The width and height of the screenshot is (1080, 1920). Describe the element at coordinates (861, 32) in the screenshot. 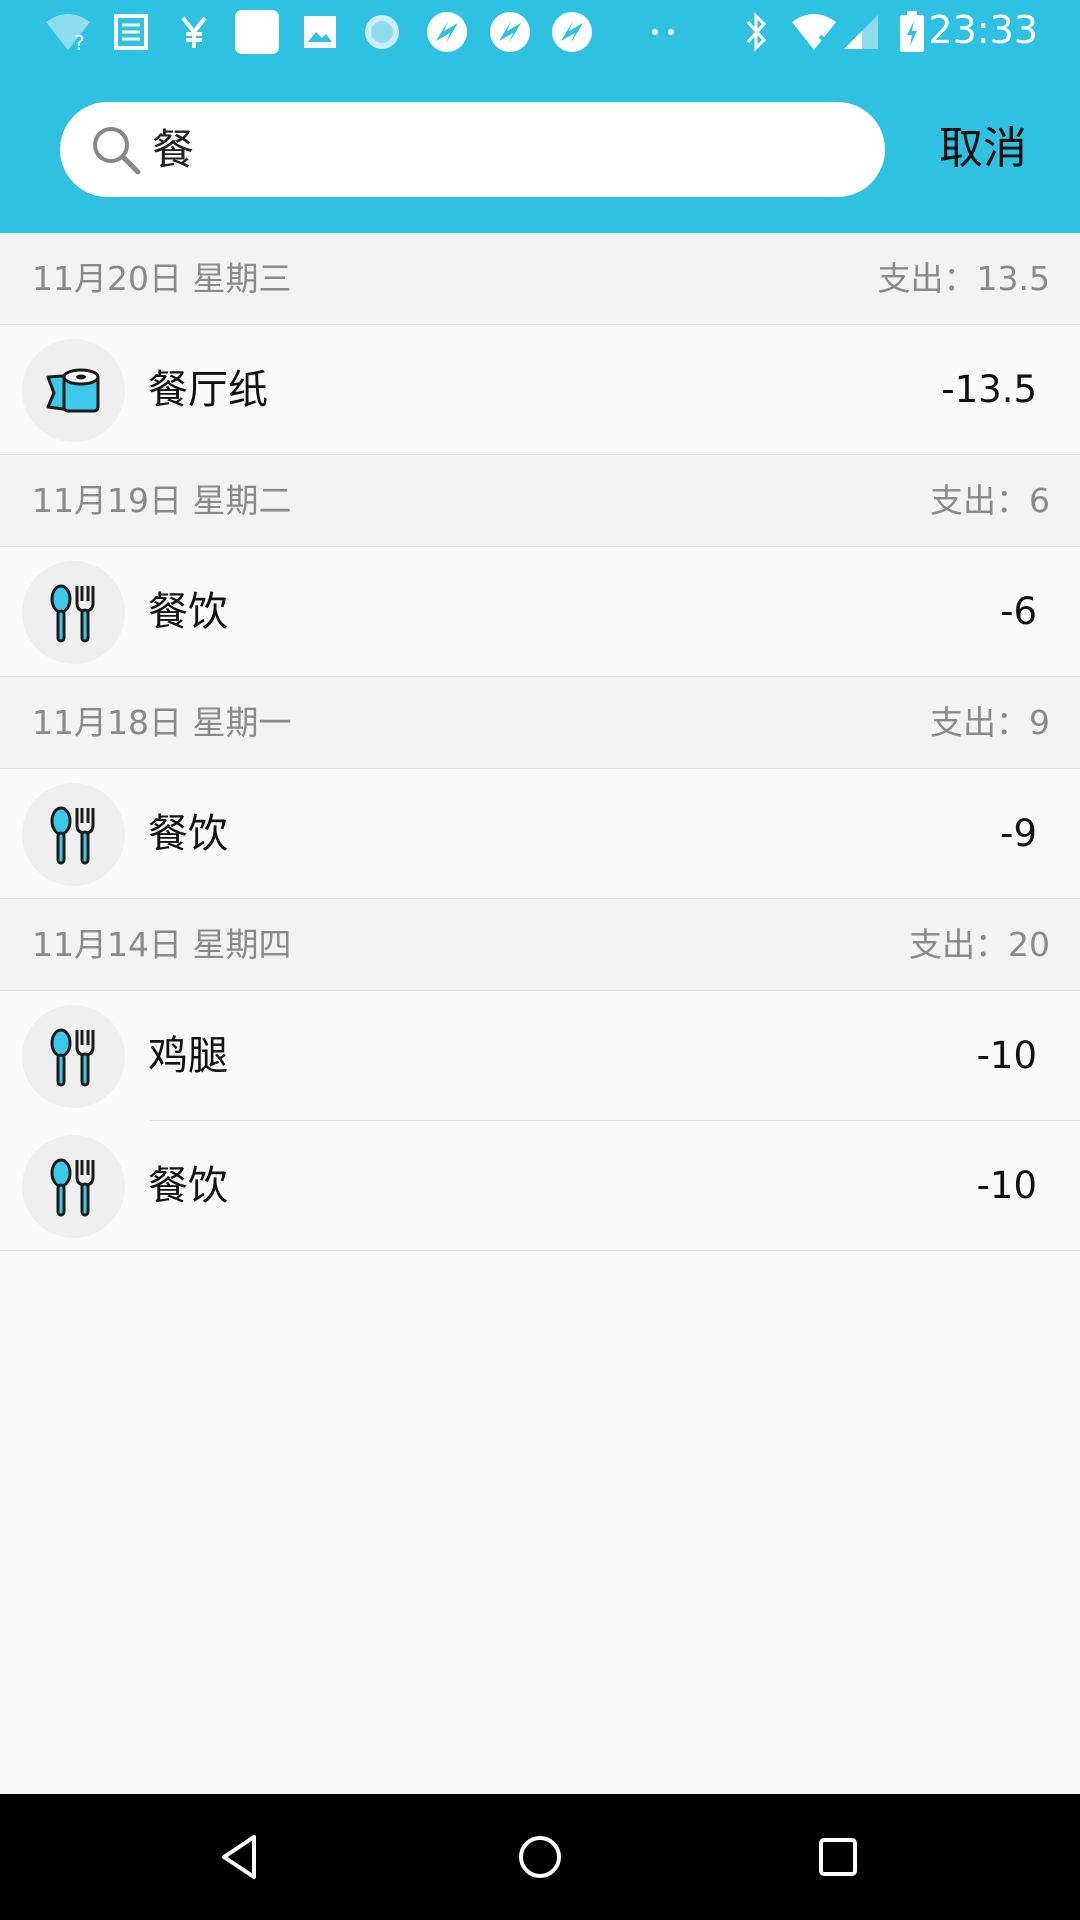

I see `signal-icon` at that location.